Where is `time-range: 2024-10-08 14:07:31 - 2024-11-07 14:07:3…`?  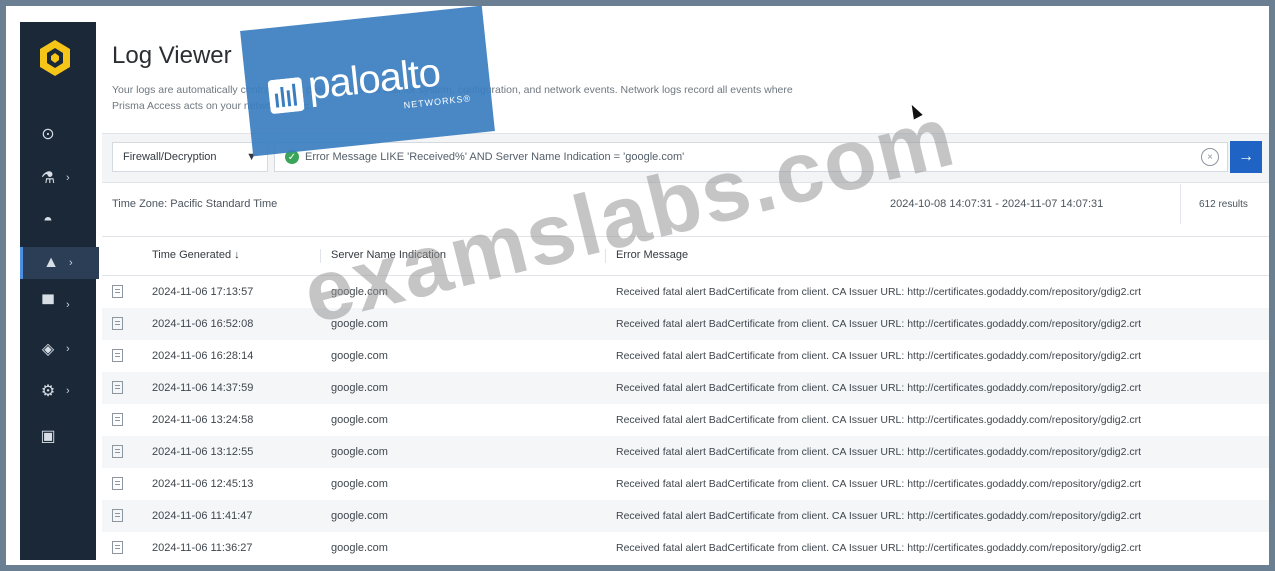
time-range: 2024-10-08 14:07:31 - 2024-11-07 14:07:3… is located at coordinates (996, 204).